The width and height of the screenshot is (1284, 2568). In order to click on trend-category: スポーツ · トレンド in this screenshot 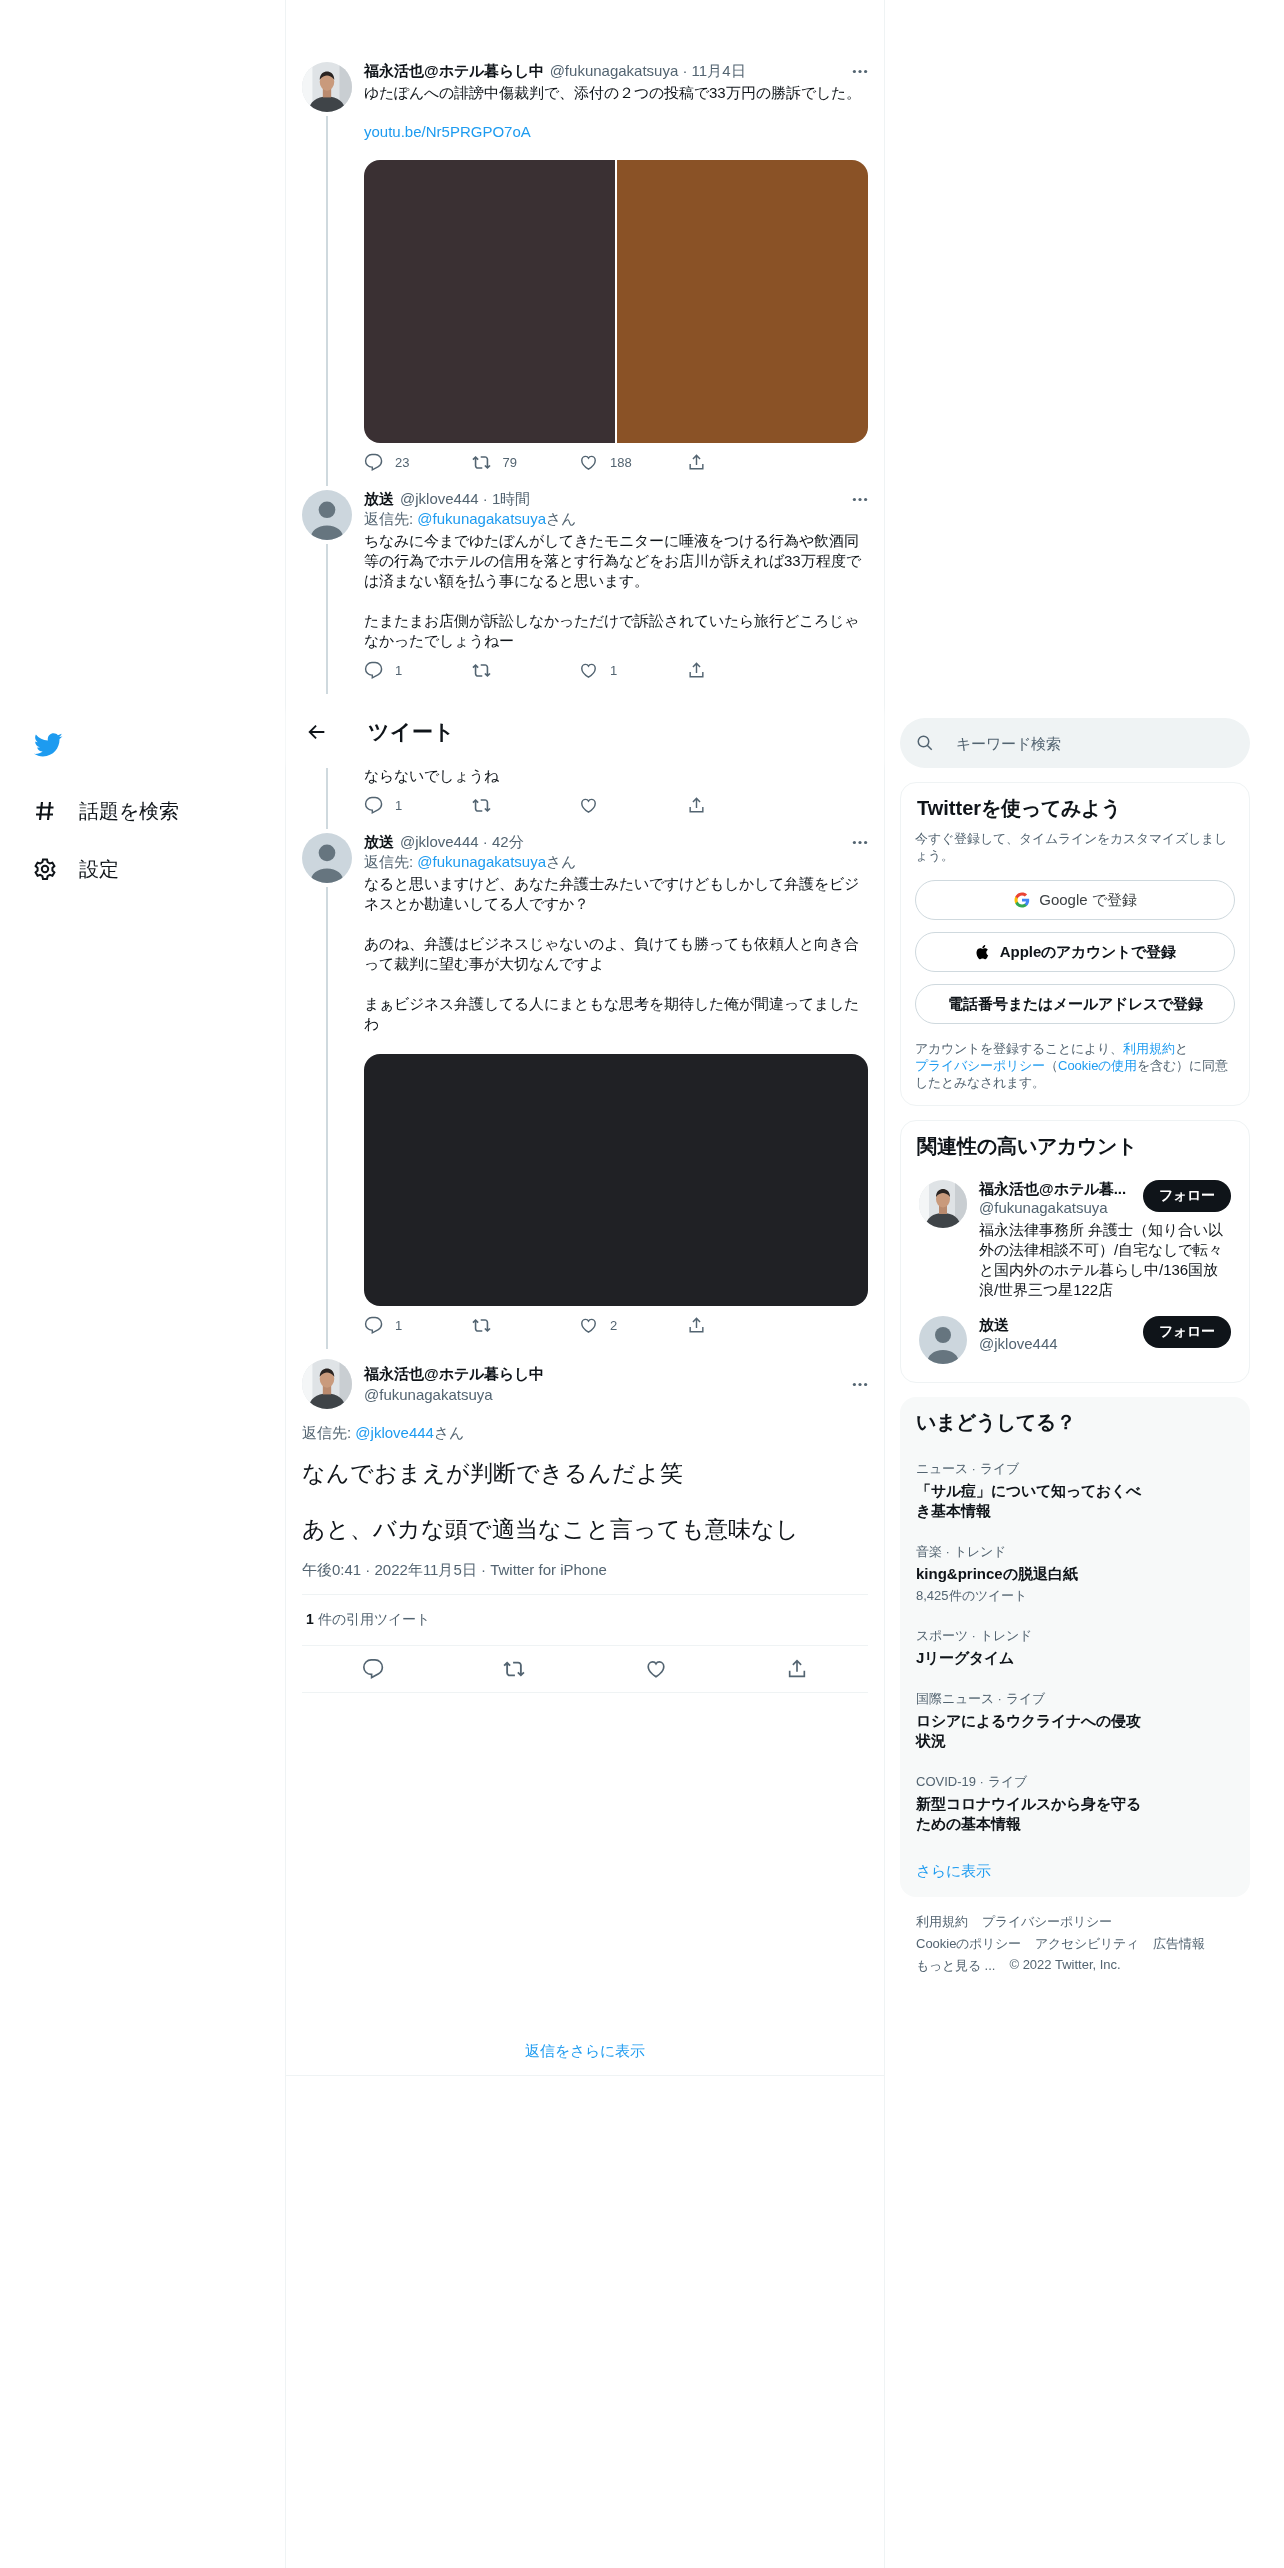, I will do `click(974, 1636)`.